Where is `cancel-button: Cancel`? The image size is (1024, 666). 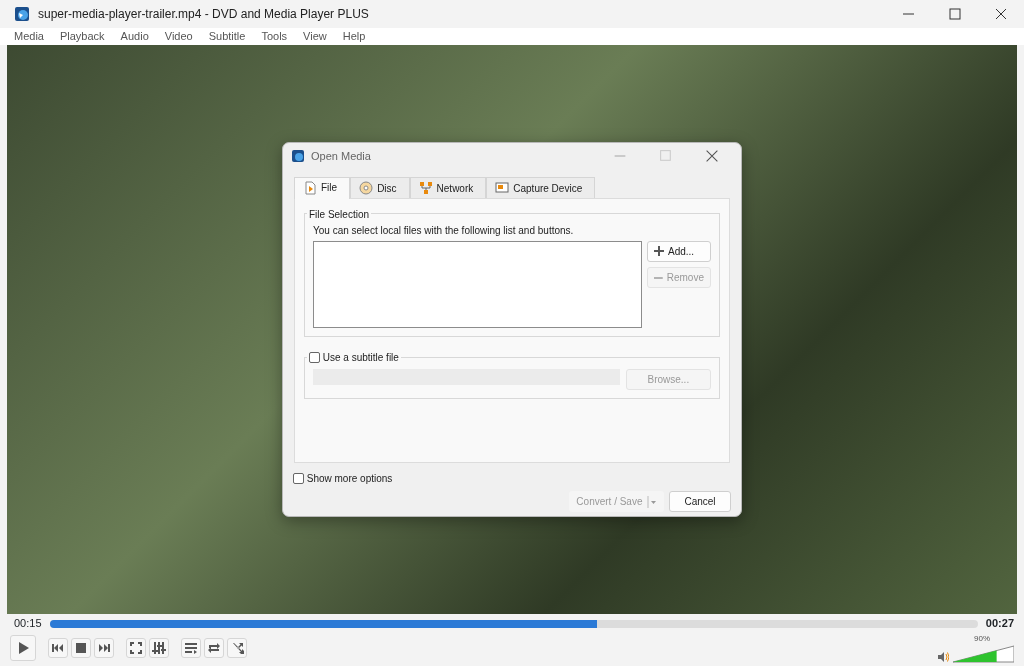
cancel-button: Cancel is located at coordinates (700, 501).